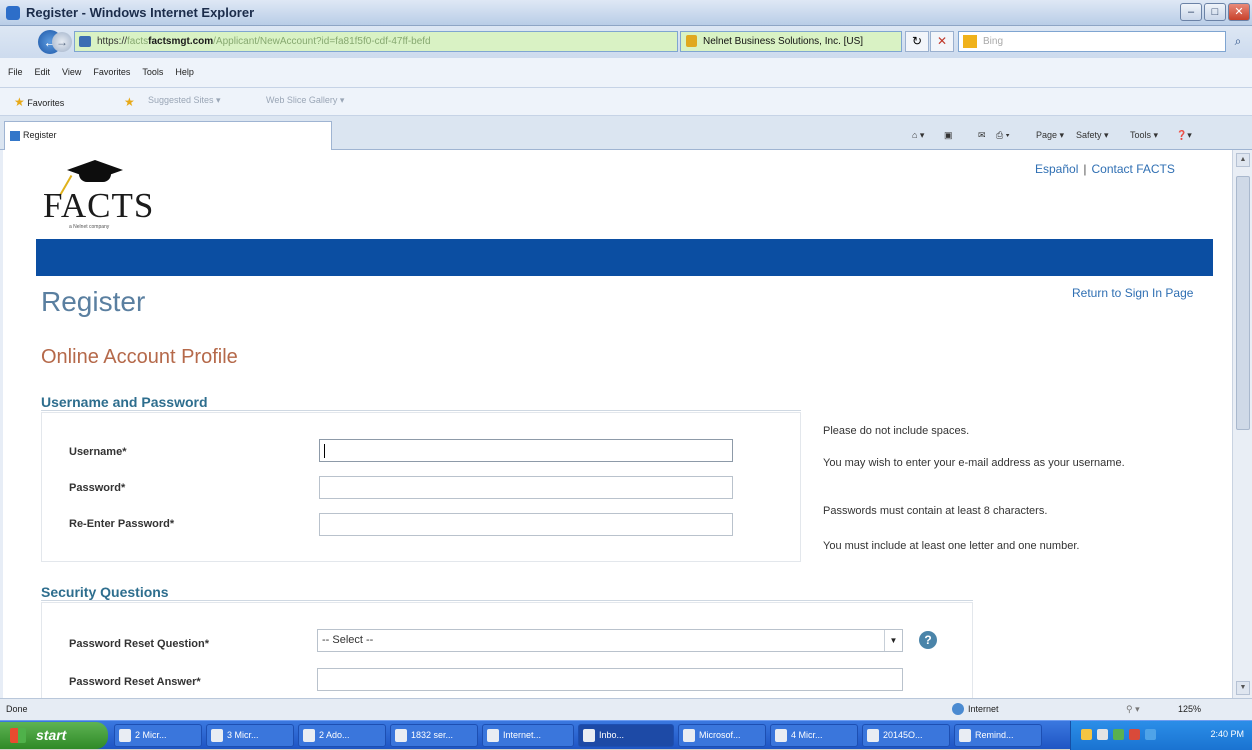 The image size is (1252, 750). What do you see at coordinates (19, 102) in the screenshot?
I see `star-icon: ★` at bounding box center [19, 102].